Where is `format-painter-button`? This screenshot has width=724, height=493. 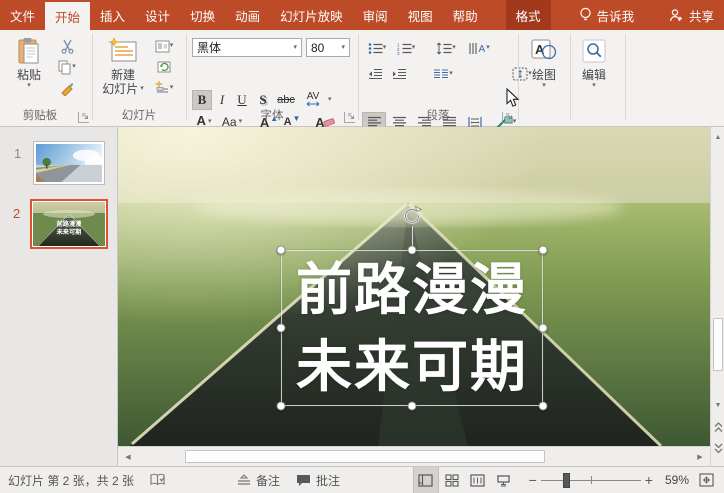 format-painter-button is located at coordinates (67, 88).